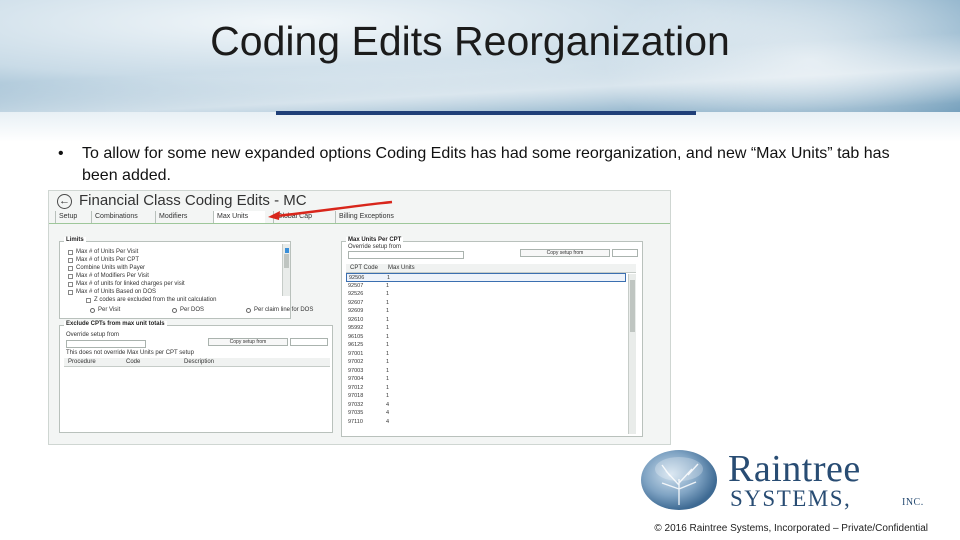 The height and width of the screenshot is (540, 960). What do you see at coordinates (470, 41) in the screenshot?
I see `slide-title: Coding Edits Reorganization` at bounding box center [470, 41].